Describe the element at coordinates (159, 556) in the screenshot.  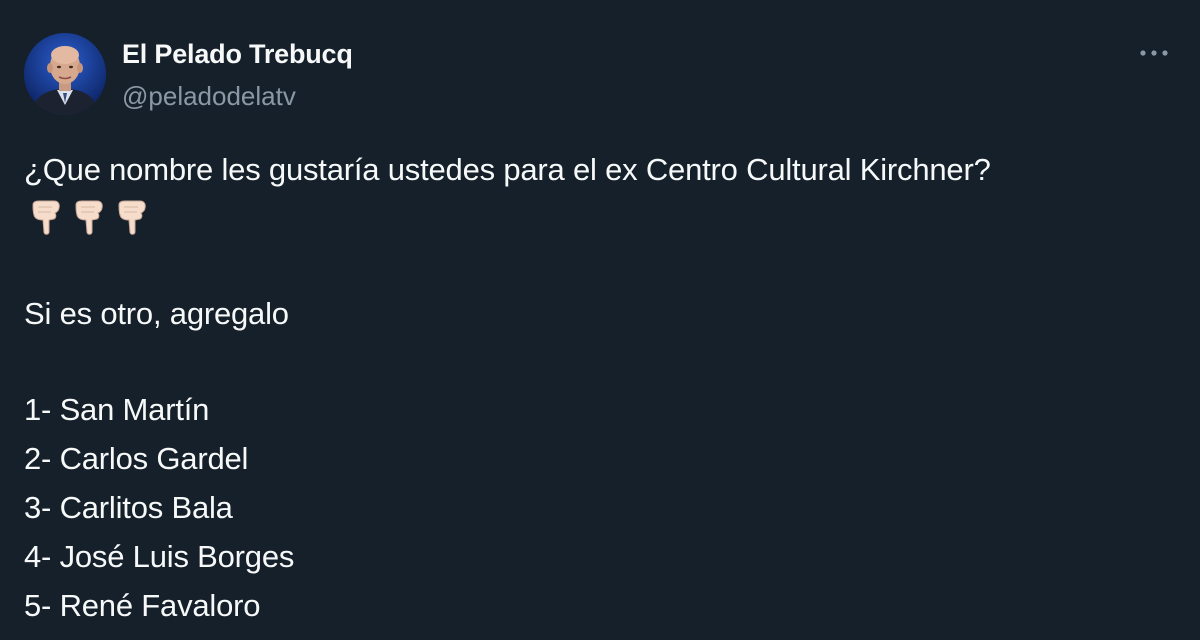
I see `option-item: 4- José Luis Borges` at that location.